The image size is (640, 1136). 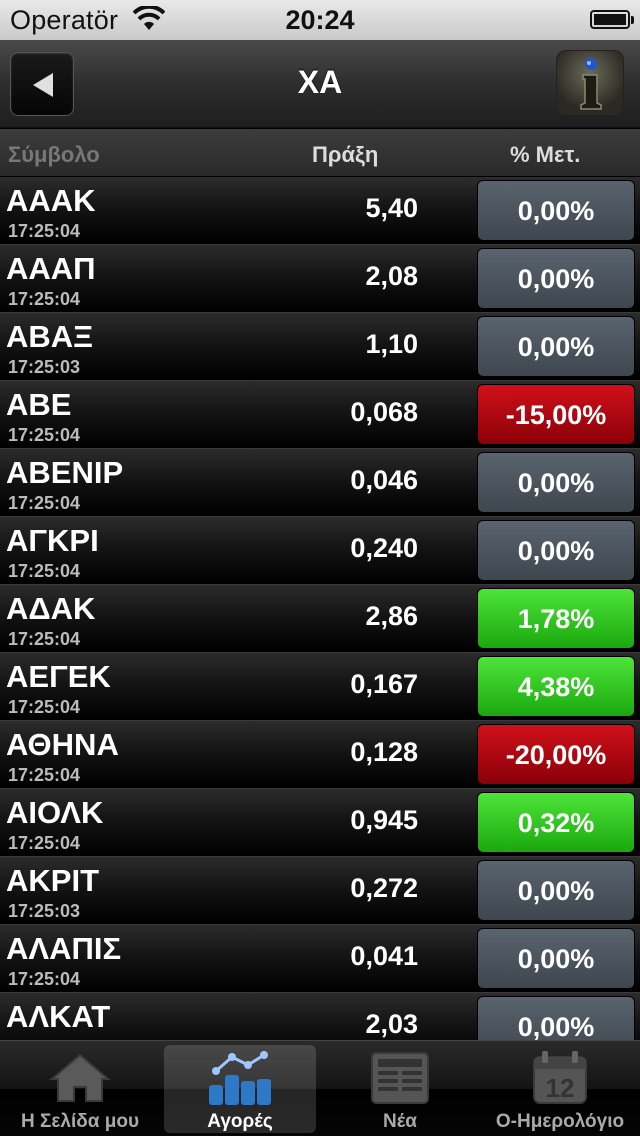 I want to click on stock-row: ΑΕΓΕΚ 17:25:04 0,167 4,38%, so click(x=320, y=687).